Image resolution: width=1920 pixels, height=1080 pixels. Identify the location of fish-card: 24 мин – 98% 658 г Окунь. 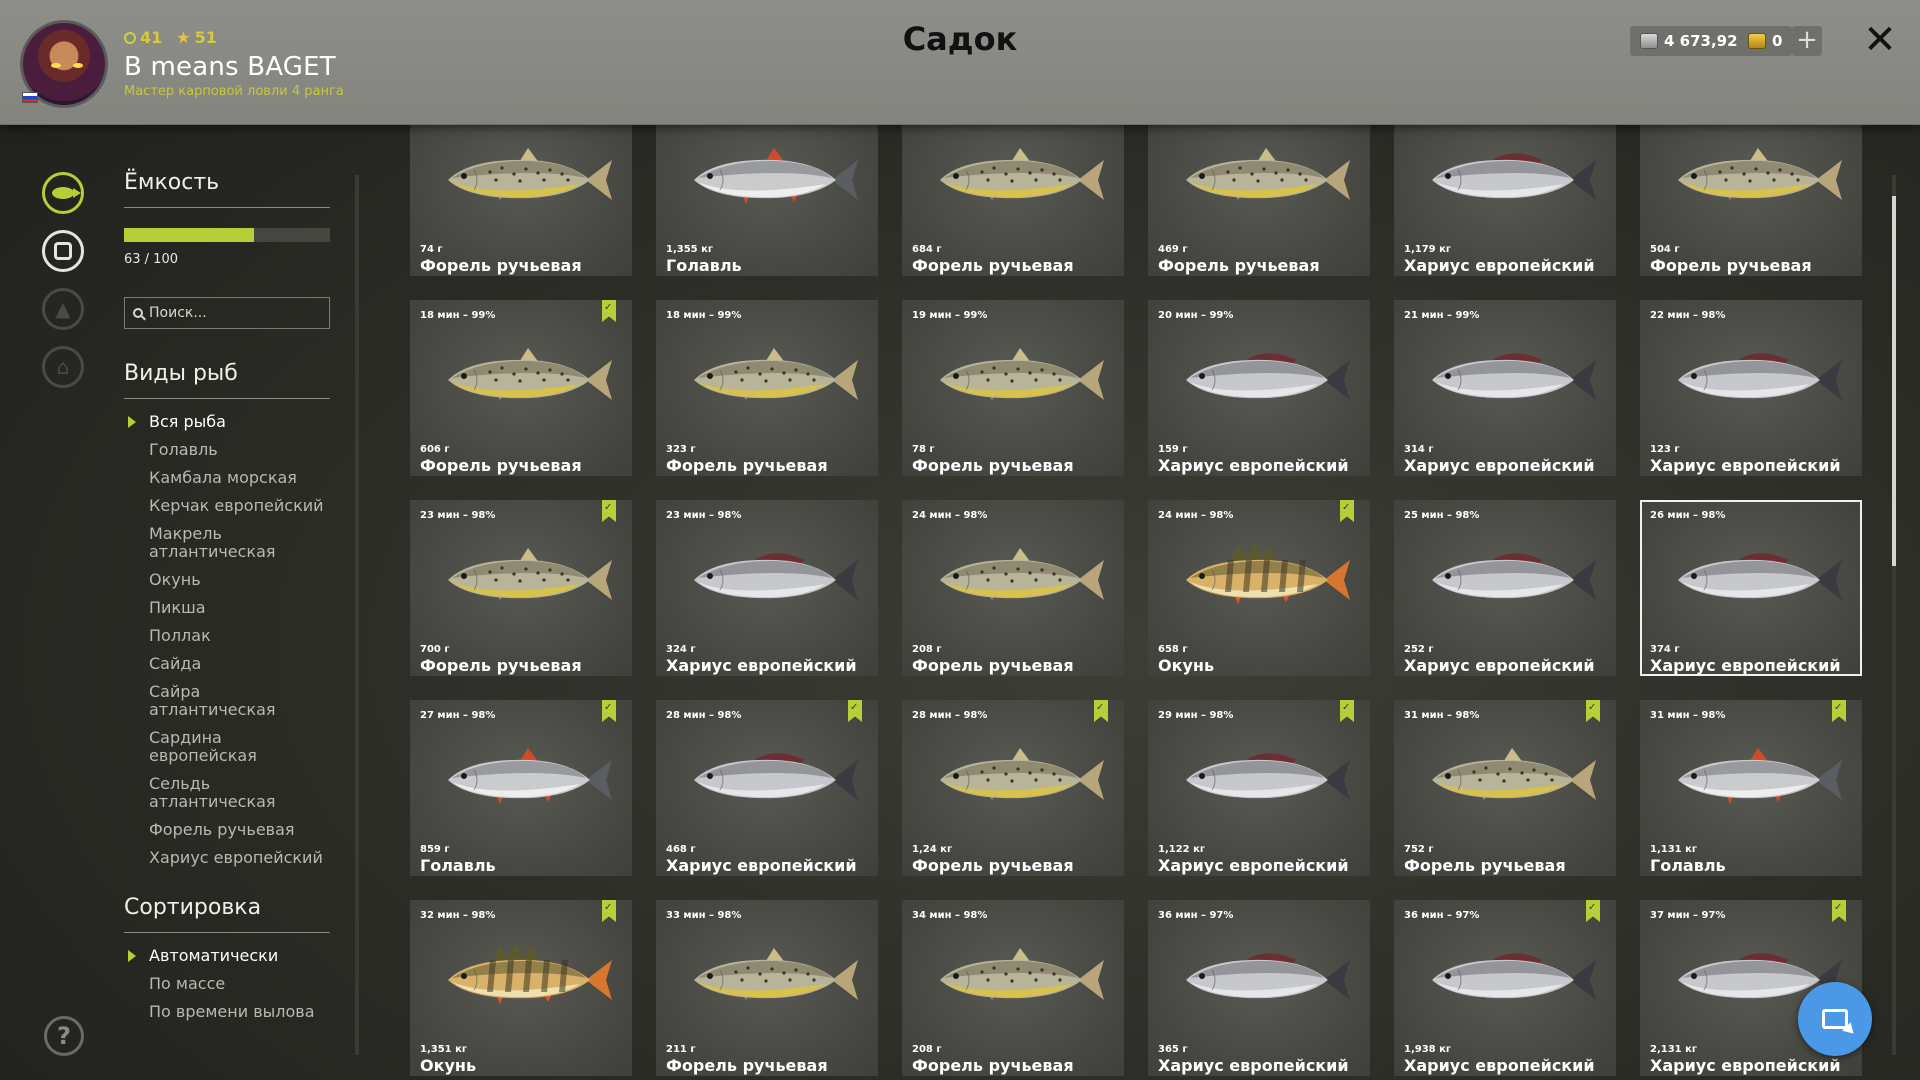
(1259, 588).